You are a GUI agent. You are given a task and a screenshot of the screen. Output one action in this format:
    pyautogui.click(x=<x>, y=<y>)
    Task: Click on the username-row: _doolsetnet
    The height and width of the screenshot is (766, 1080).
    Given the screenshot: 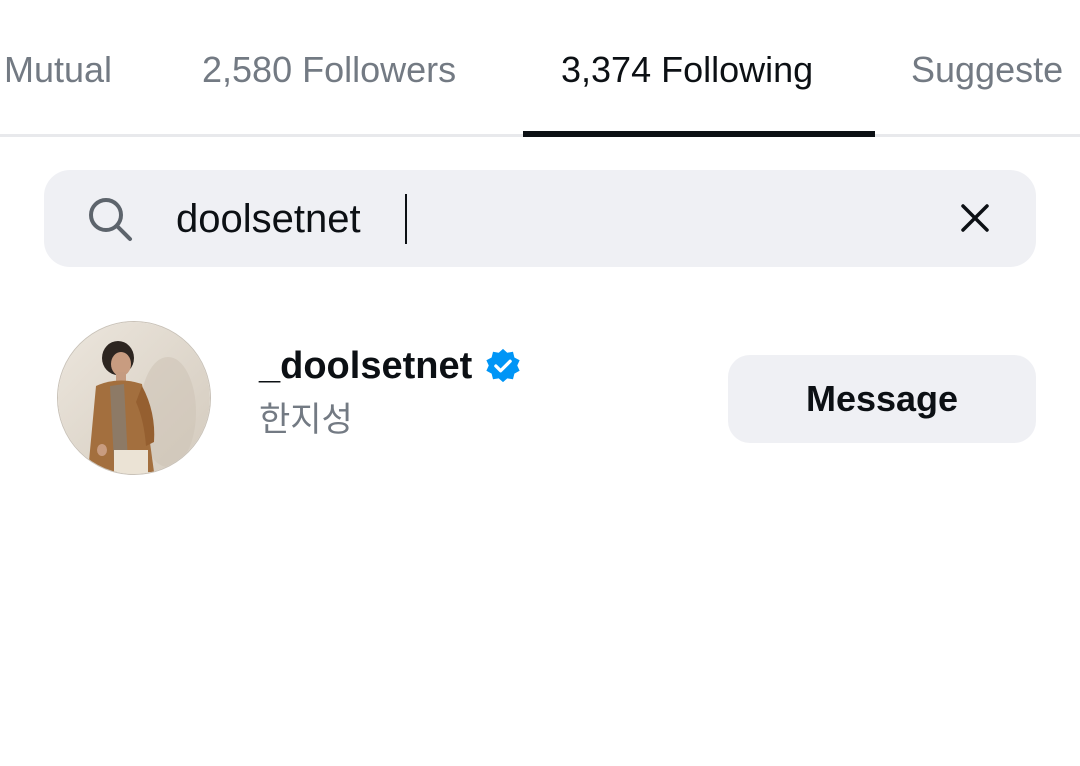 What is the action you would take?
    pyautogui.click(x=390, y=366)
    